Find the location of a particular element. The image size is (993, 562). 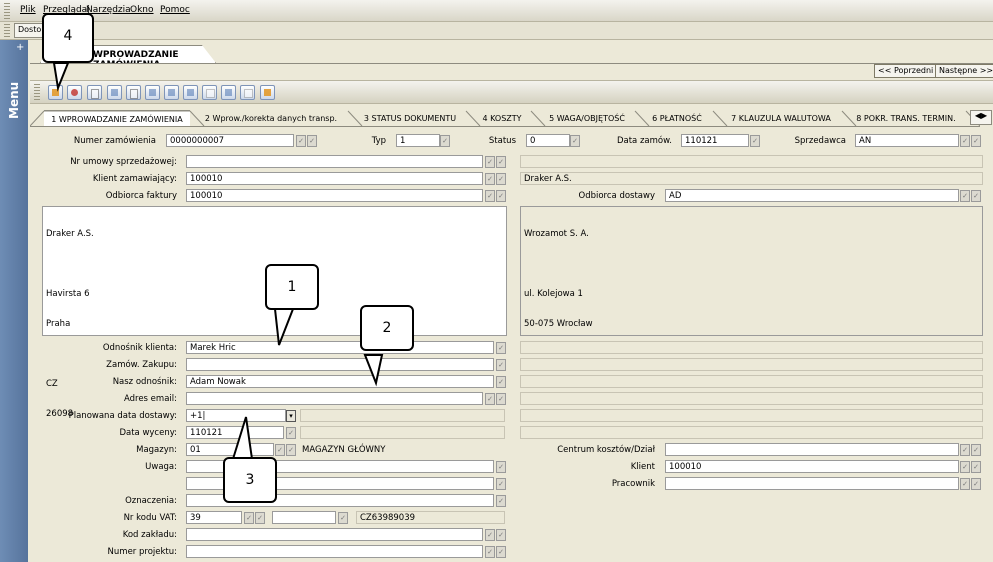

callout-2: 2 is located at coordinates (387, 328).